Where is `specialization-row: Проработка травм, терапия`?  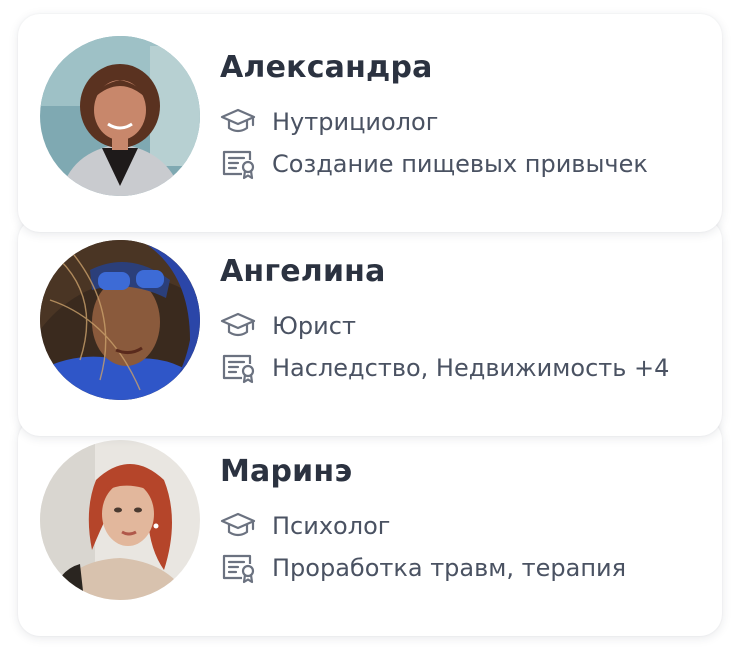
specialization-row: Проработка травм, терапия is located at coordinates (423, 568).